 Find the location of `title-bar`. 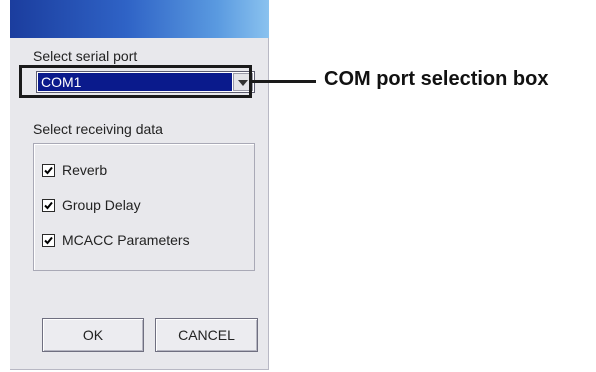

title-bar is located at coordinates (139, 19).